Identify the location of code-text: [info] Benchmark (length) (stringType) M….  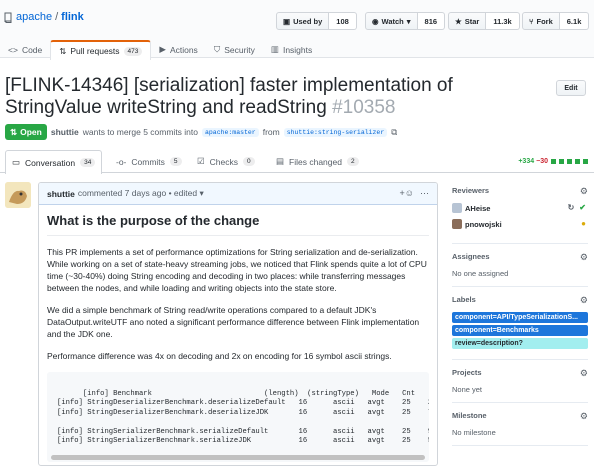
(243, 417).